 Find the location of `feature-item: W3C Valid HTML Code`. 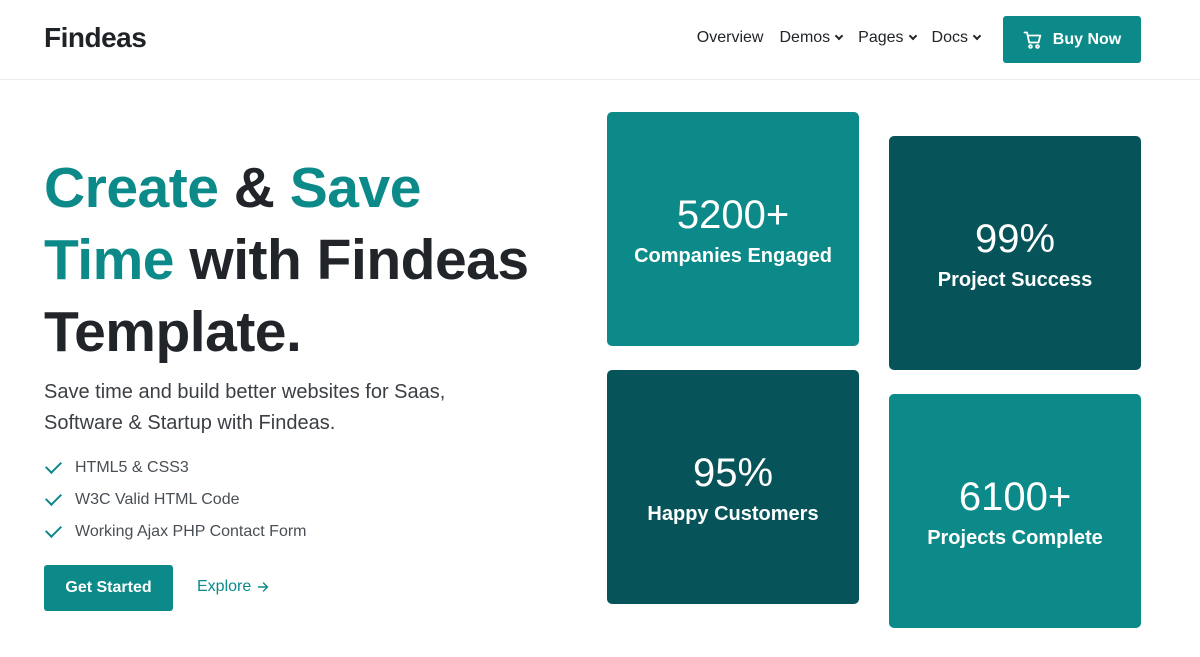

feature-item: W3C Valid HTML Code is located at coordinates (175, 500).